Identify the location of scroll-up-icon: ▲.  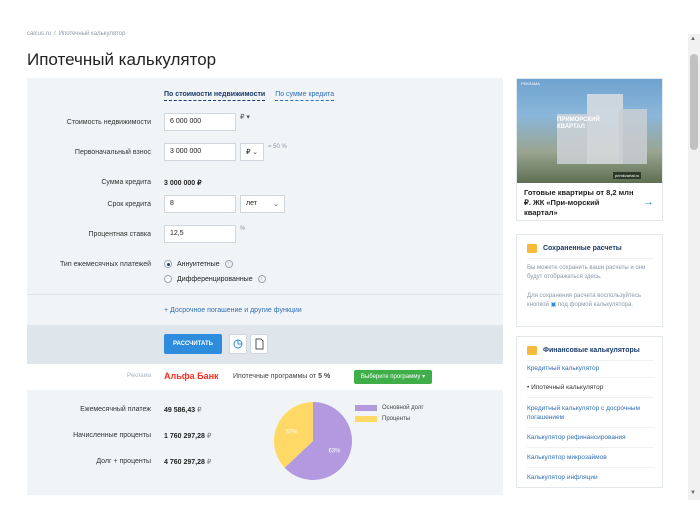
(693, 39).